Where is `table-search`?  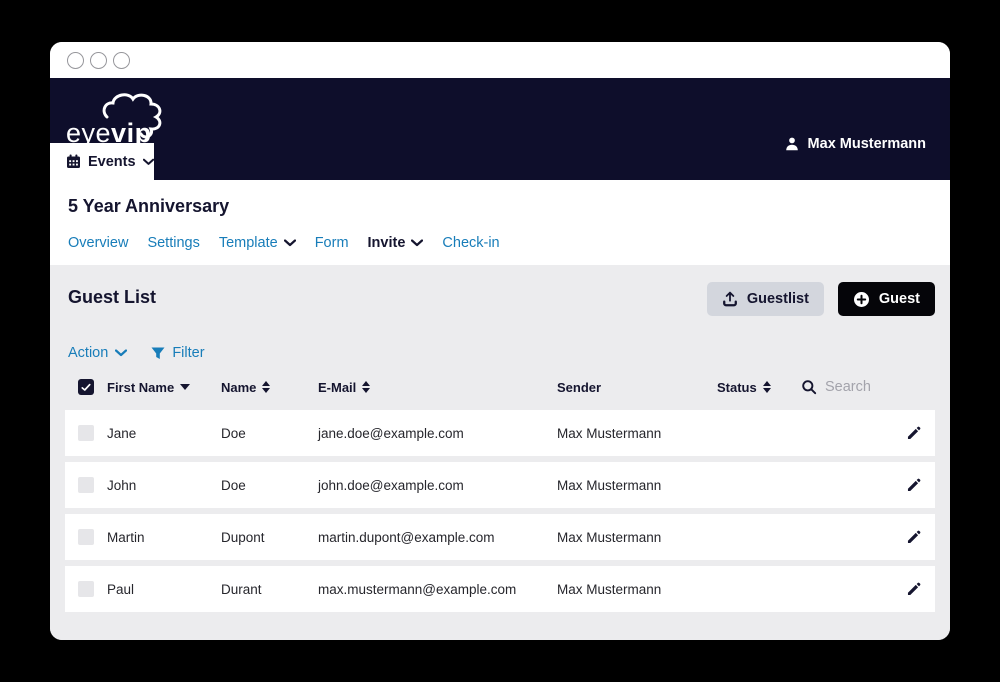 table-search is located at coordinates (864, 387).